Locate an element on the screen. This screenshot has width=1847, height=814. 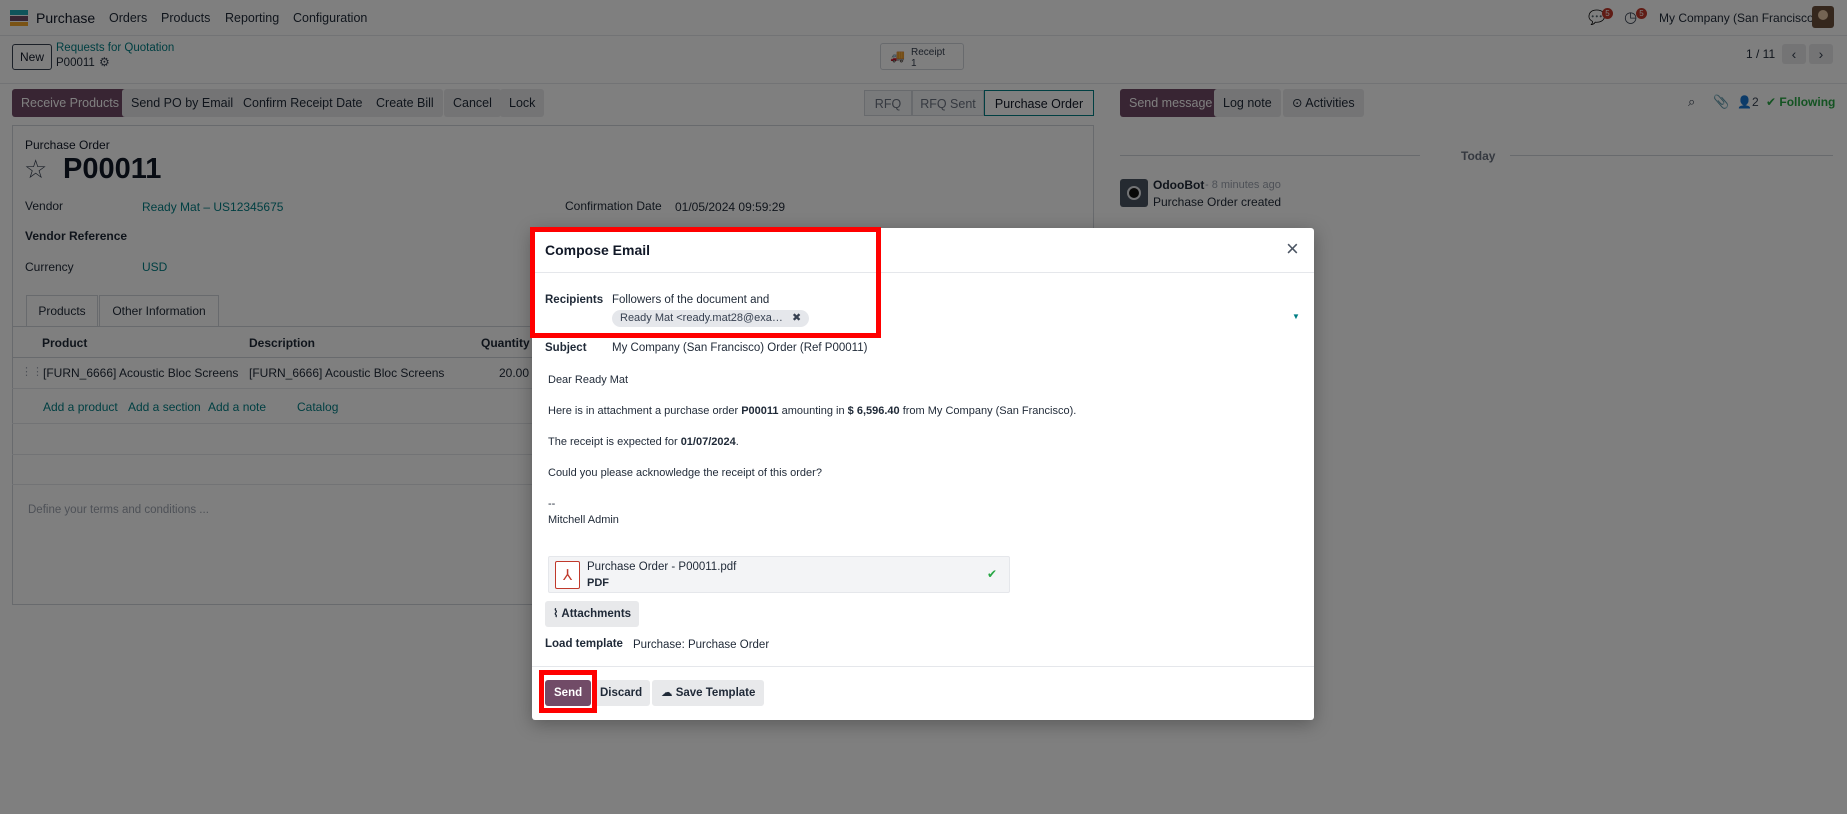
send-label: Send is located at coordinates (568, 693).